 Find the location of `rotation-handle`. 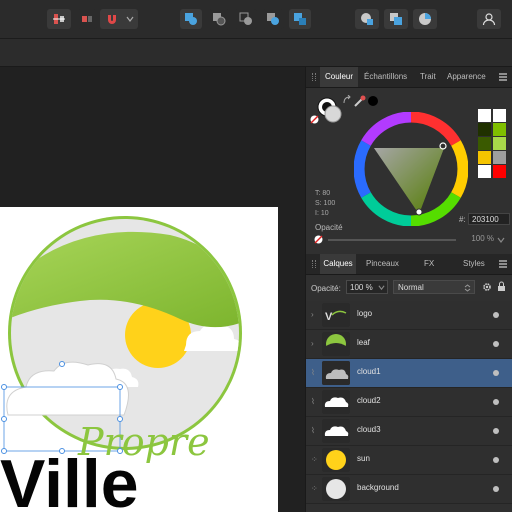

rotation-handle is located at coordinates (62, 364).